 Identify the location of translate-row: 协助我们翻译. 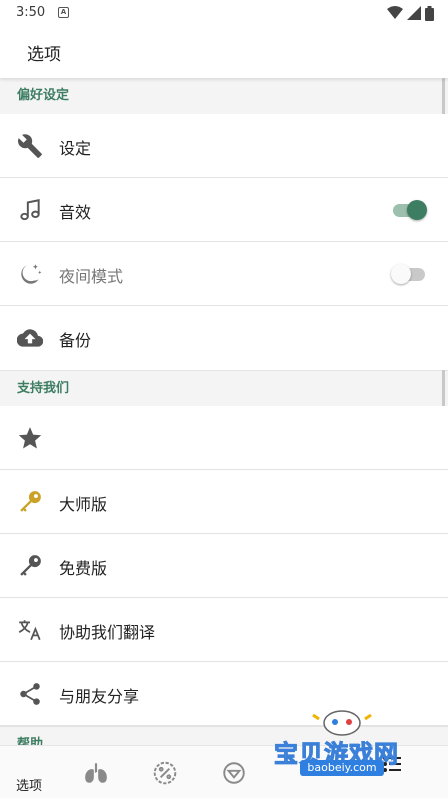
(224, 630).